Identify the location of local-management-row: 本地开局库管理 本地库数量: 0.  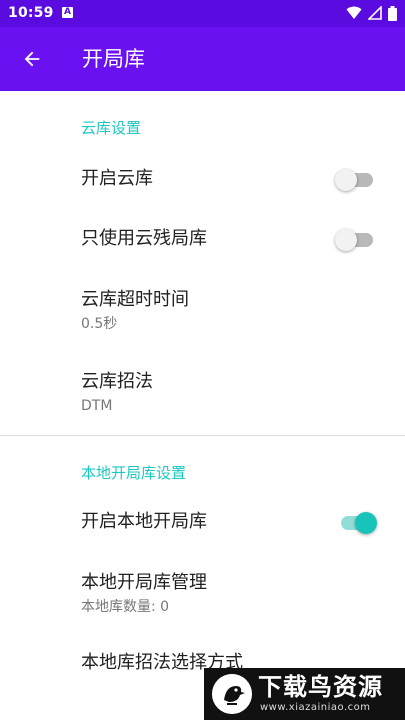
(202, 593).